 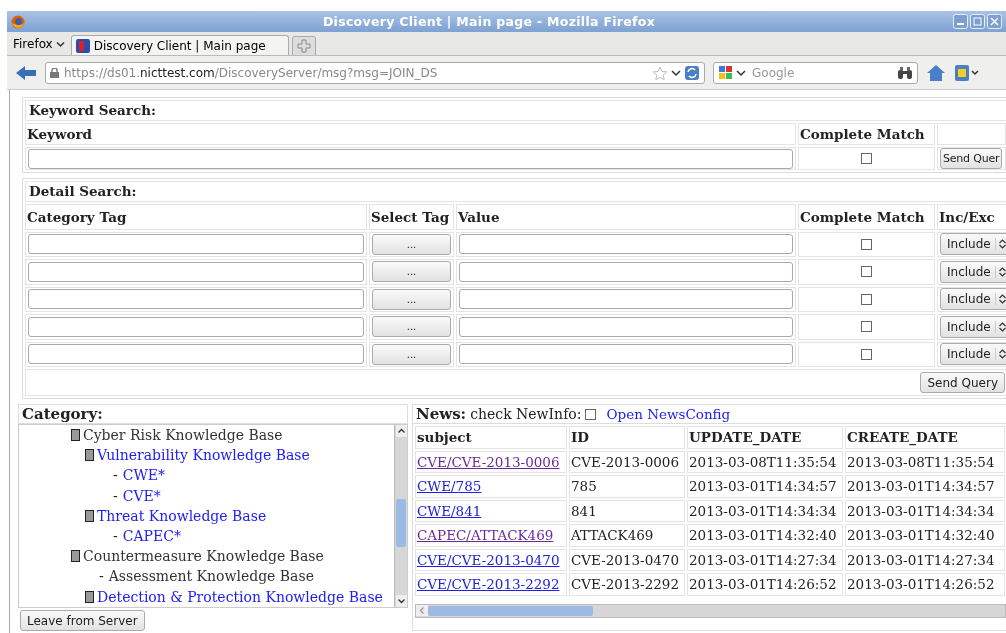 I want to click on table-cell: ATTACK469, so click(x=627, y=535).